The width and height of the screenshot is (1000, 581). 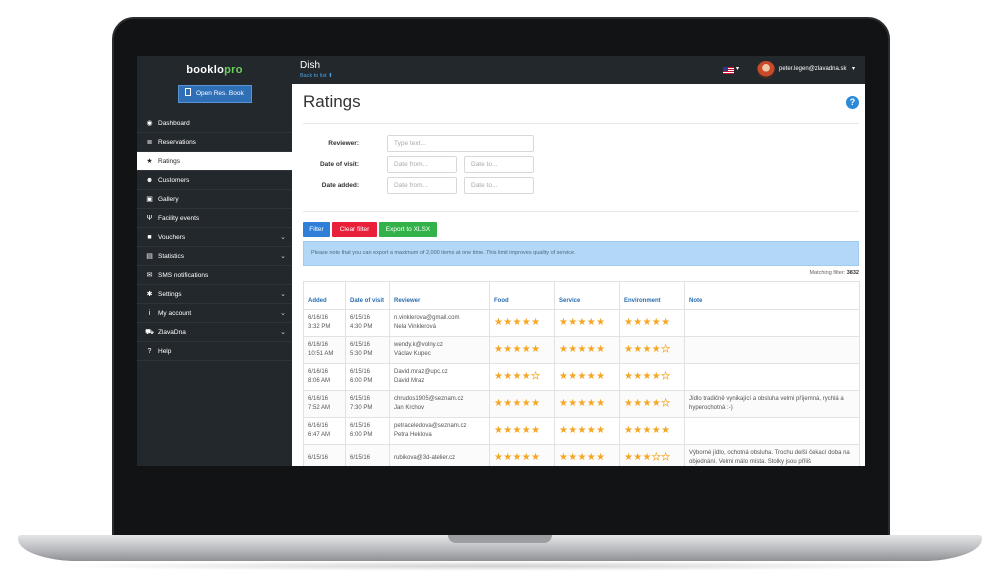 I want to click on visit-time: 4:30 PM, so click(x=361, y=327).